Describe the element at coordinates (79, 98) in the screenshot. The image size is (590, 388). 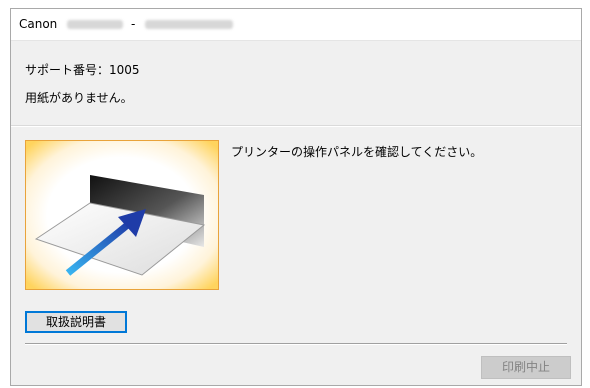
I see `error-message: 用紙がありません。` at that location.